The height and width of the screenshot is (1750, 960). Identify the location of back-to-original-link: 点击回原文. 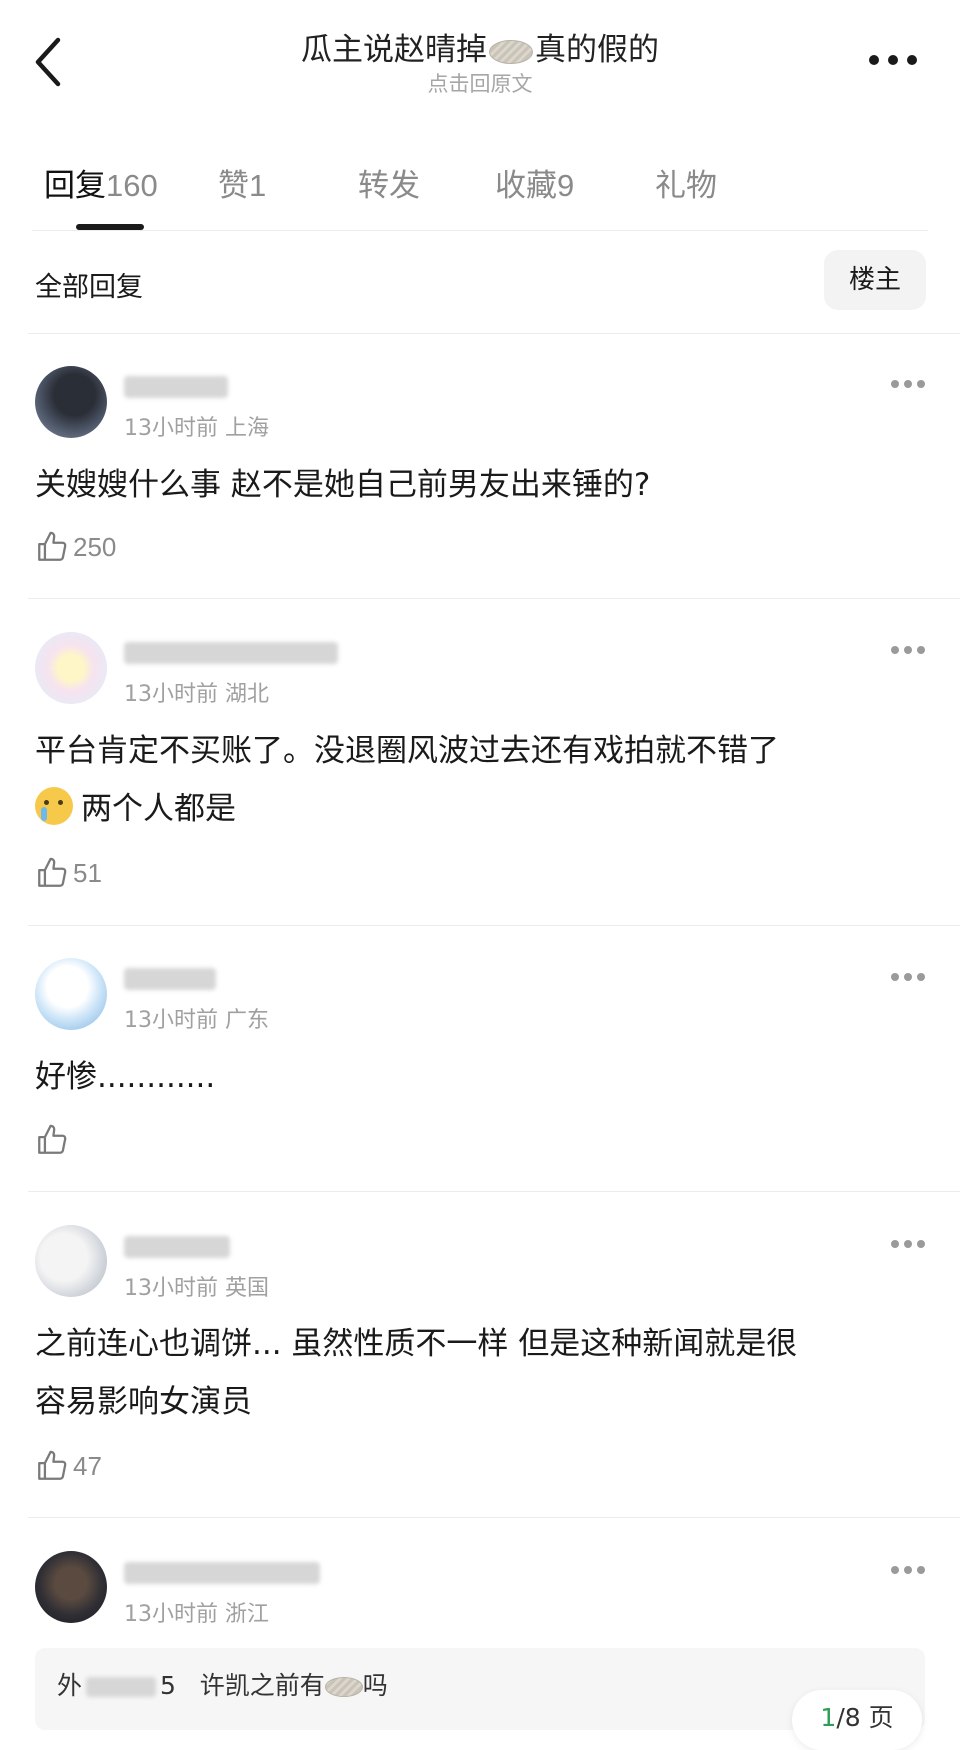
(480, 83).